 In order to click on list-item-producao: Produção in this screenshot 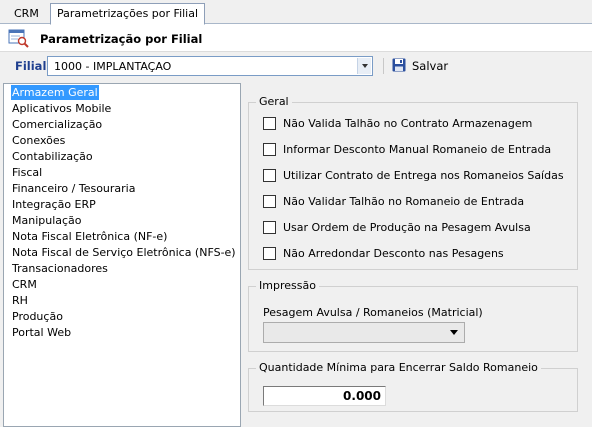, I will do `click(37, 316)`.